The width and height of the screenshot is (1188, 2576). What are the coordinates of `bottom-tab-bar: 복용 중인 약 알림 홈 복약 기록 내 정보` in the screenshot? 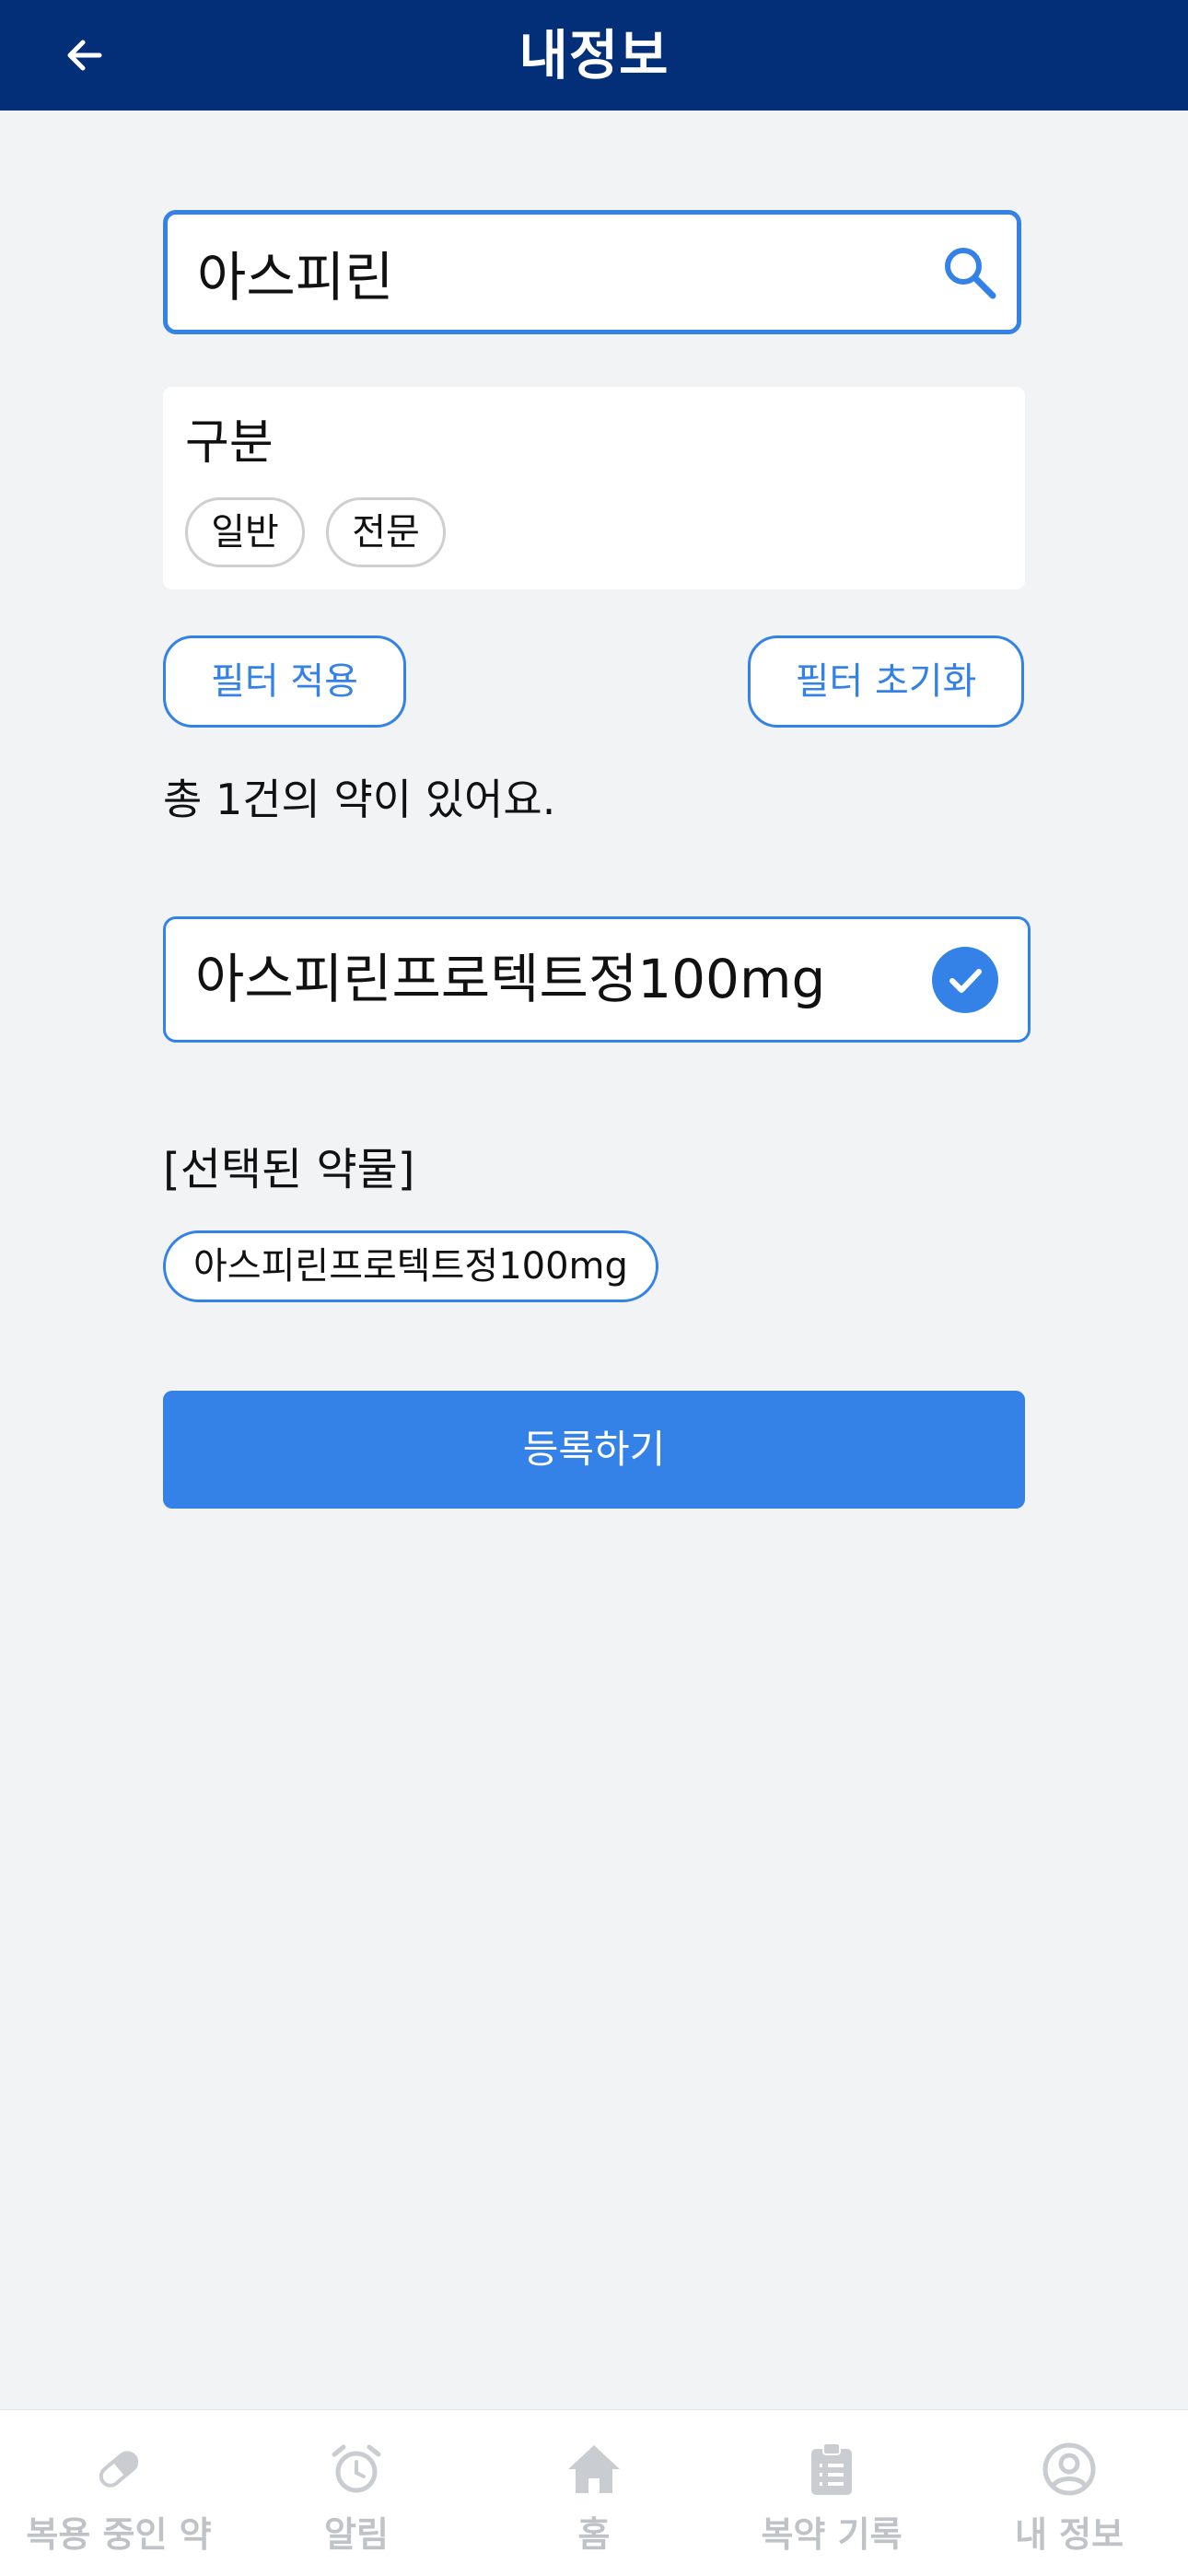 It's located at (594, 2493).